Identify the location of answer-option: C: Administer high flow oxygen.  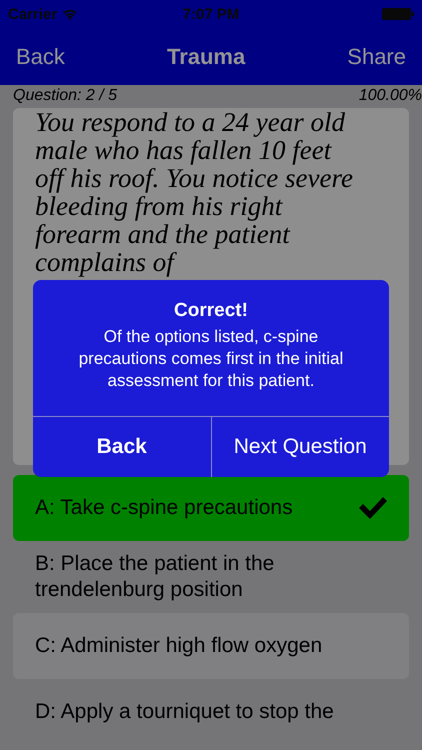
(211, 646).